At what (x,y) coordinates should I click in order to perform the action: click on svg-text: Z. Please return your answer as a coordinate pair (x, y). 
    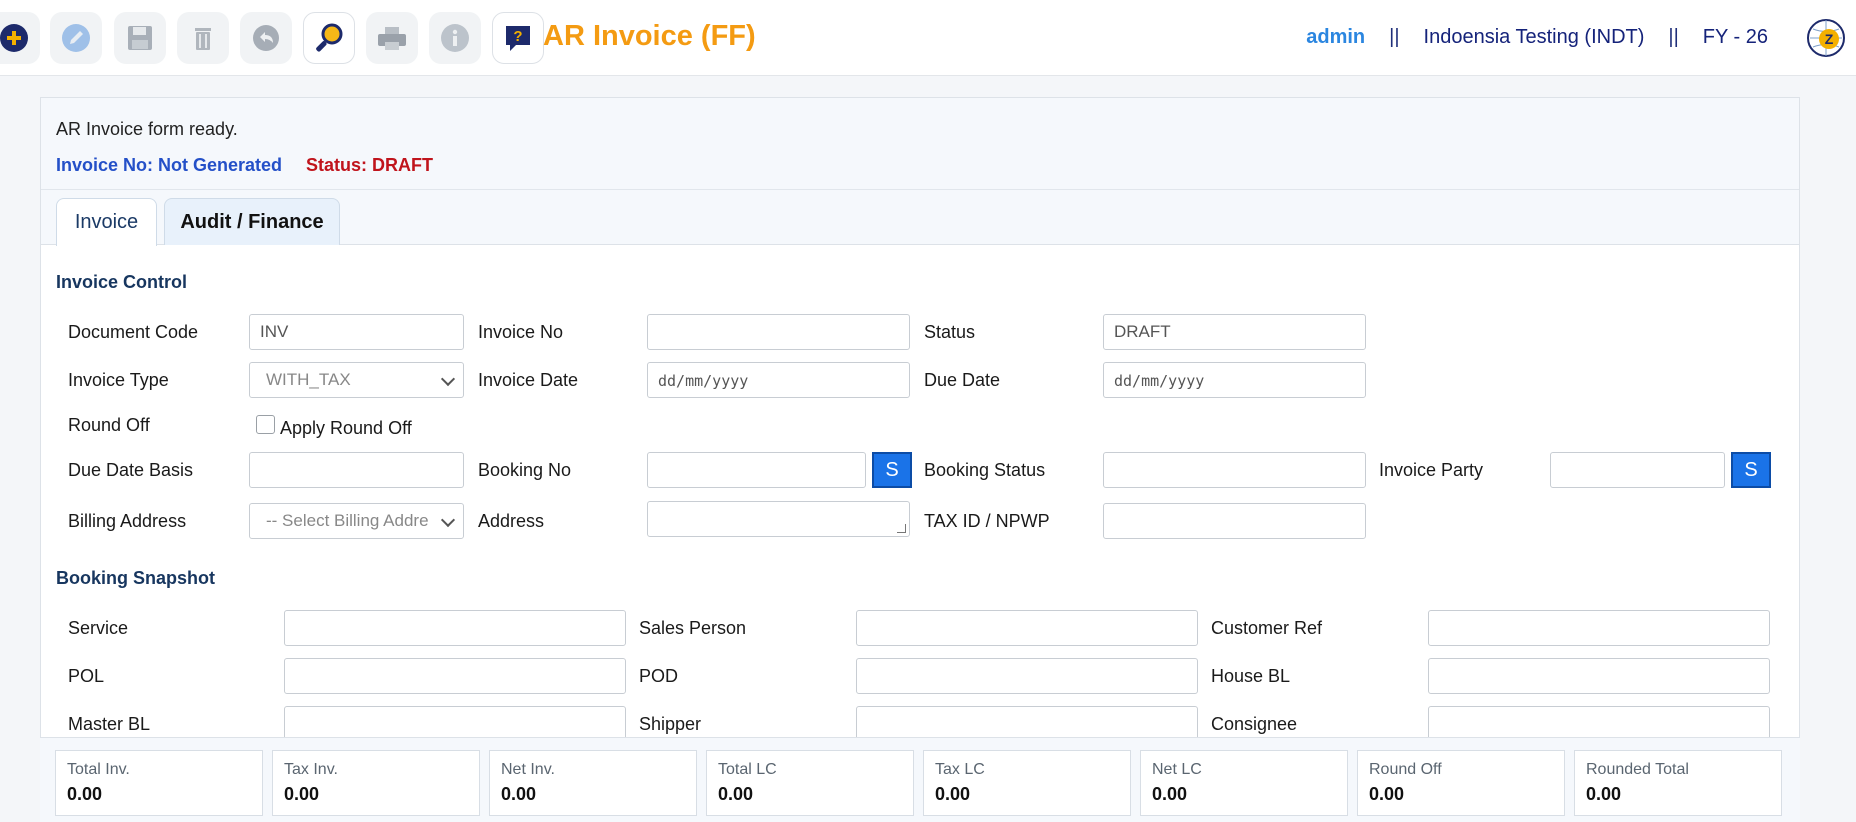
    Looking at the image, I should click on (1829, 39).